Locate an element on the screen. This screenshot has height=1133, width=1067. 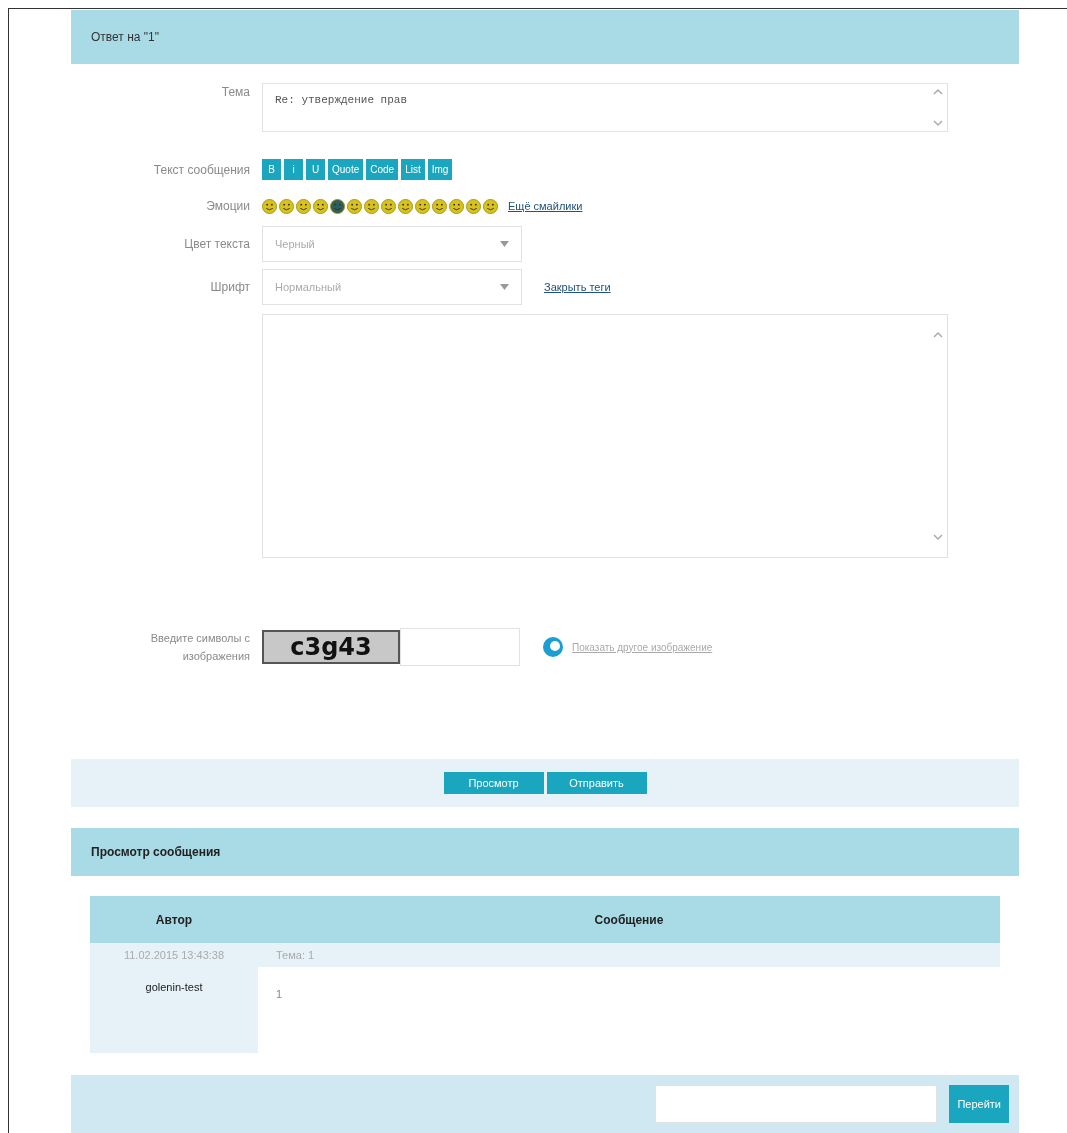
format-button: Quote is located at coordinates (346, 169).